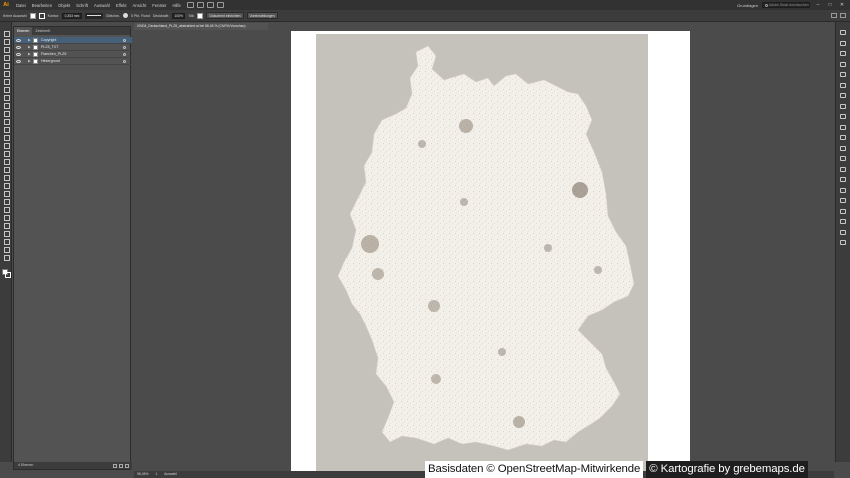 This screenshot has width=850, height=478. Describe the element at coordinates (73, 47) in the screenshot. I see `layer-row-plz5-txt: ▶ PLZ5_TXT` at that location.